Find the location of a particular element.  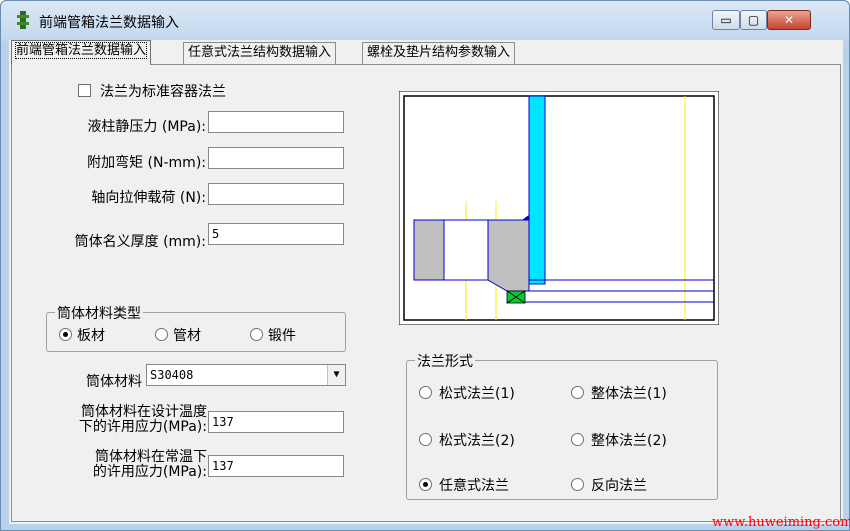

radio-integral-flange-2-label: 整体法兰(2) is located at coordinates (629, 441).